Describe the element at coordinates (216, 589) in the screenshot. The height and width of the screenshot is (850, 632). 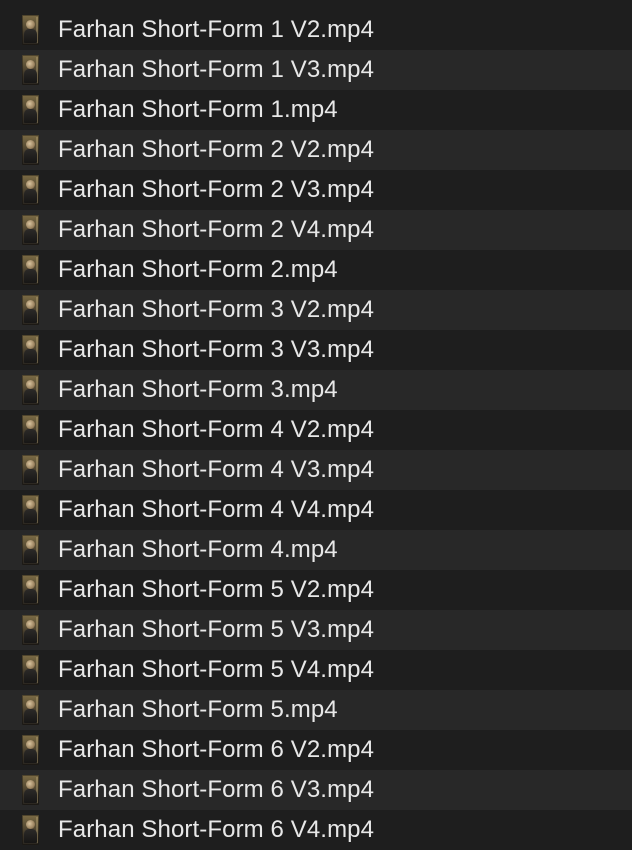
I see `file-name: Farhan Short-Form 5 V2.mp4` at that location.